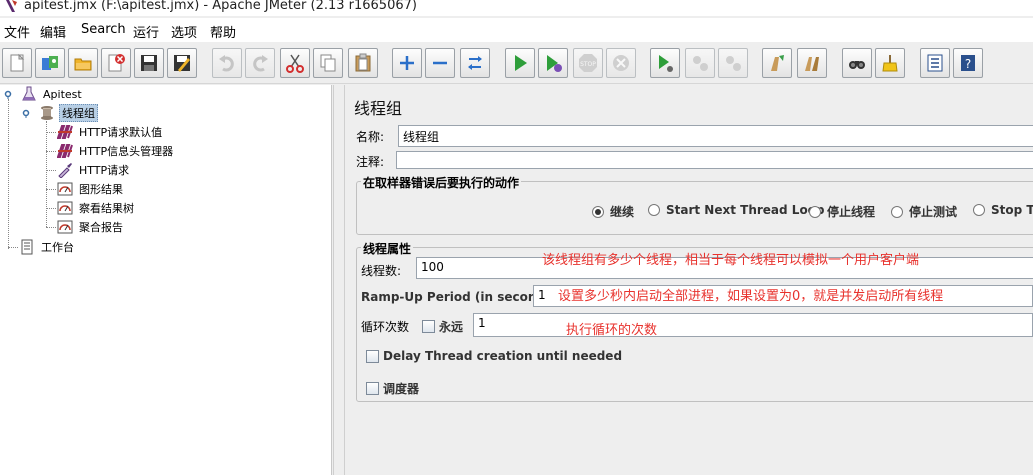 Image resolution: width=1033 pixels, height=475 pixels. I want to click on tree-node-view-results-tree: 察看结果树, so click(96, 208).